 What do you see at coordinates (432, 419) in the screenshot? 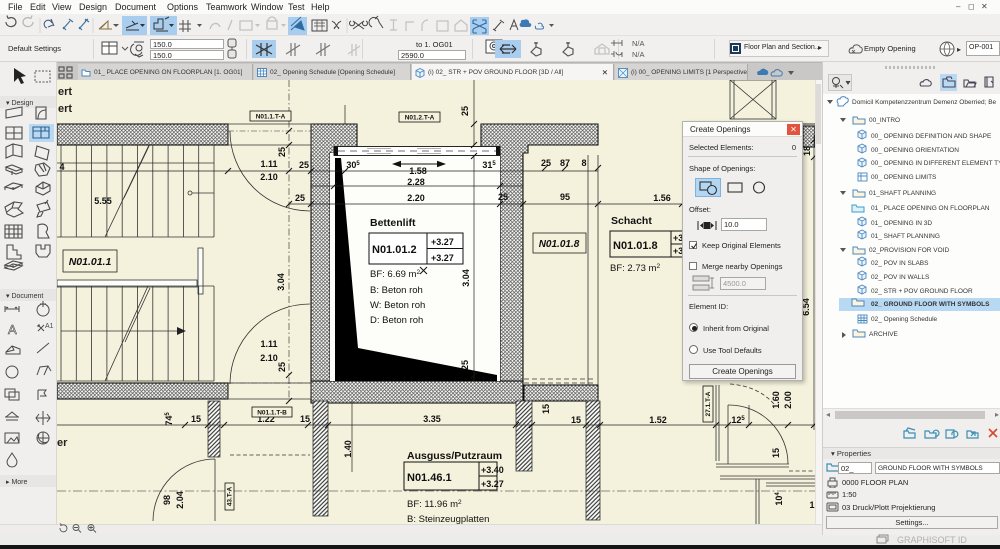
I see `svg-text: 3.35` at bounding box center [432, 419].